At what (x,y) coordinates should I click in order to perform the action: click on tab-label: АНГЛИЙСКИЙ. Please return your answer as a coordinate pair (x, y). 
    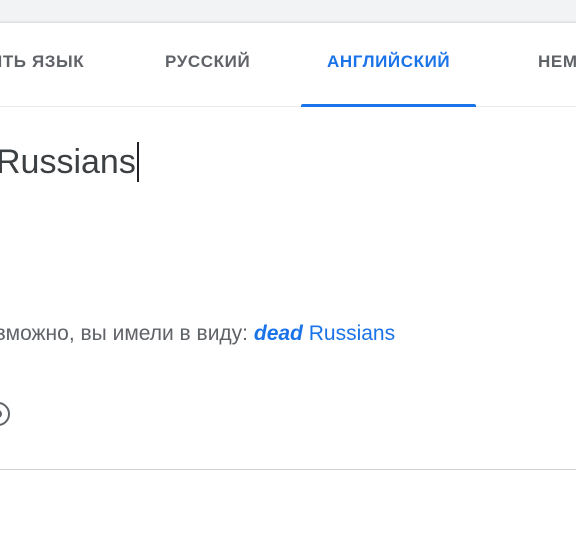
    Looking at the image, I should click on (389, 61).